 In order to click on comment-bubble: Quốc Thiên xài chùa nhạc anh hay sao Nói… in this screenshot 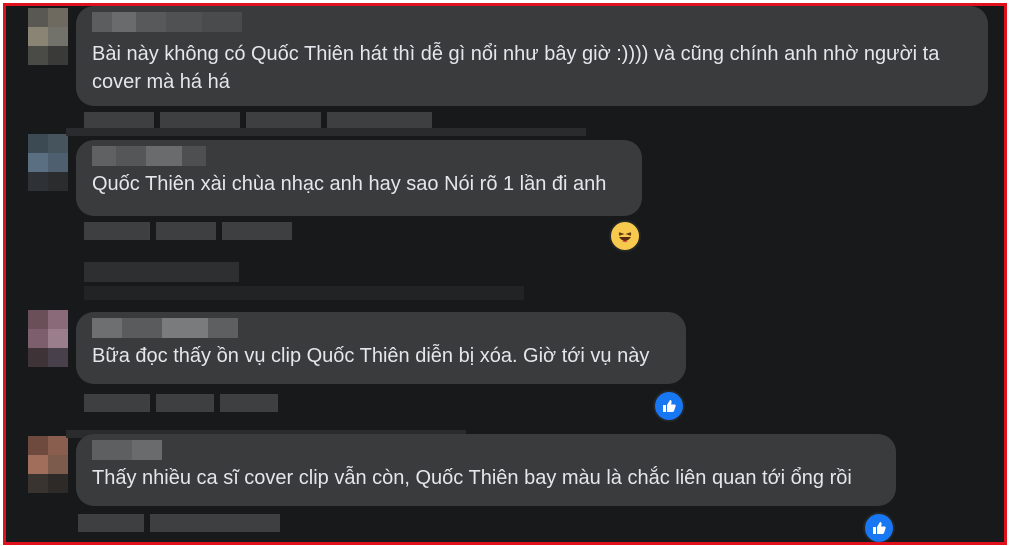, I will do `click(359, 178)`.